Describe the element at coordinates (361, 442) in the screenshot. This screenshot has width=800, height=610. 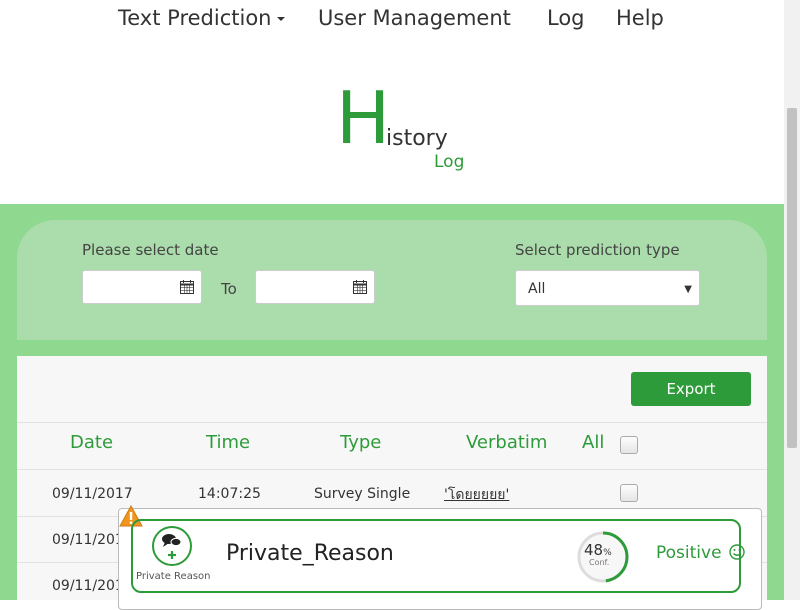
I see `header-type: Type` at that location.